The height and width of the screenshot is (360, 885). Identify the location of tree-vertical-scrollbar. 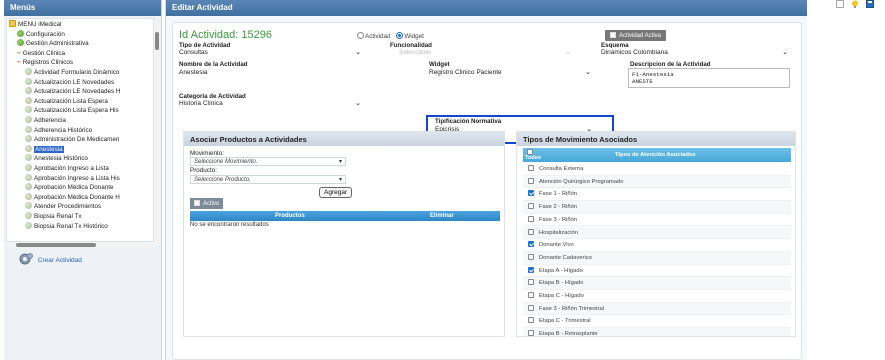
(157, 133).